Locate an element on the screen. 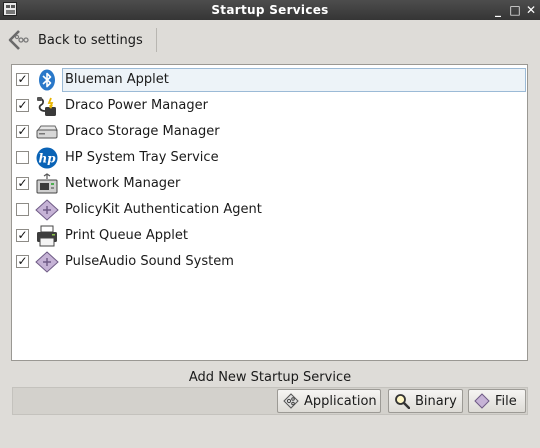  toolbar: Back to settings is located at coordinates (270, 40).